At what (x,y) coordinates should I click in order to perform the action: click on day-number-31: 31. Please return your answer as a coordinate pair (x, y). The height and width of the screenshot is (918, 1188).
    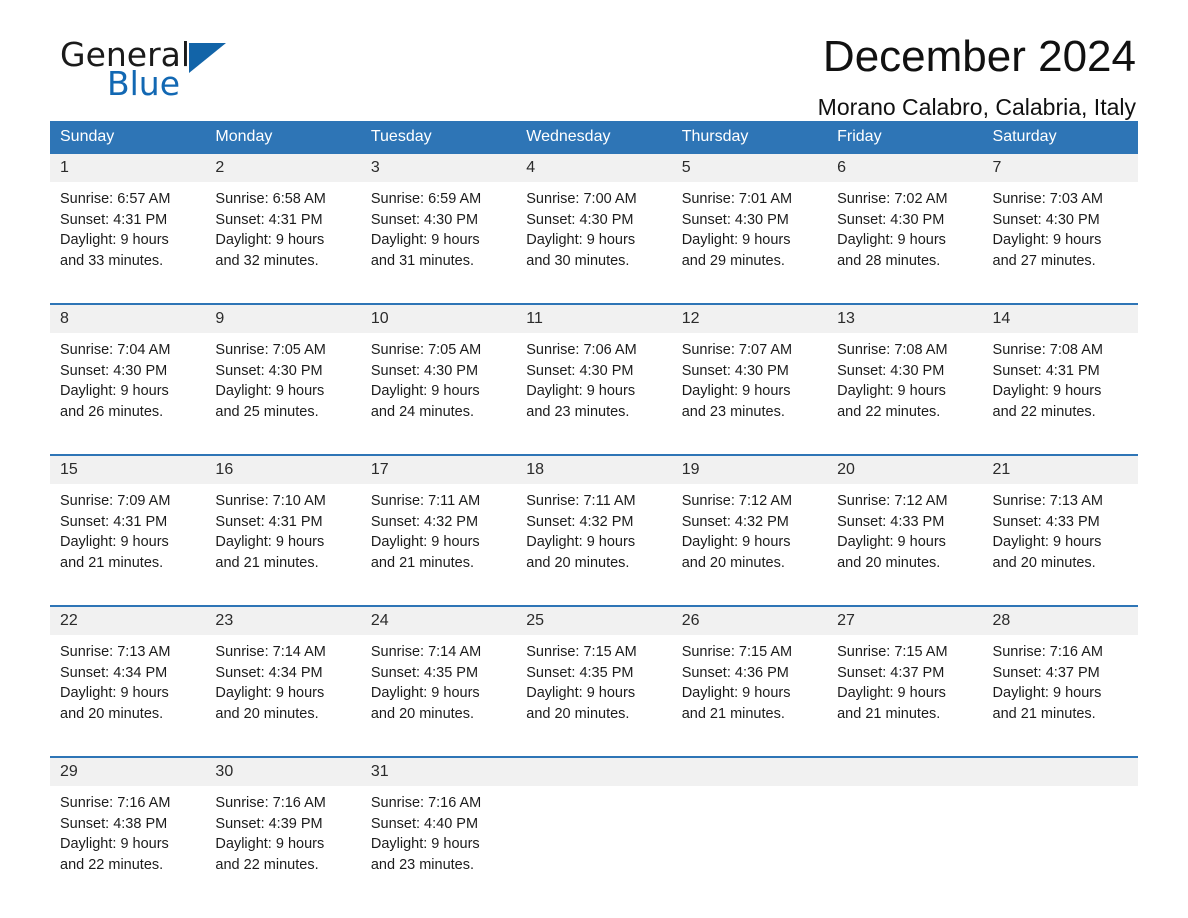
    Looking at the image, I should click on (438, 772).